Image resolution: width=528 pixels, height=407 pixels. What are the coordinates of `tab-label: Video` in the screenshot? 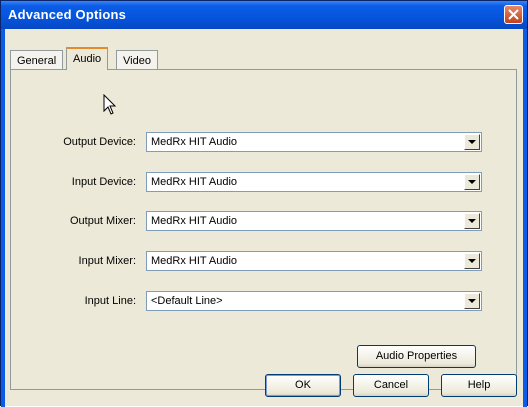 It's located at (137, 61).